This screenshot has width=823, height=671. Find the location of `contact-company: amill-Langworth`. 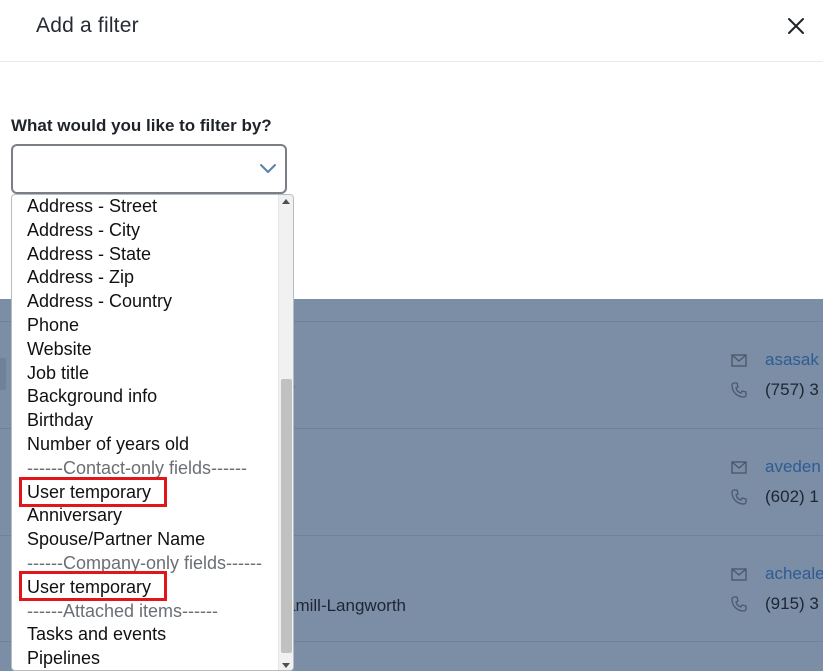

contact-company: amill-Langworth is located at coordinates (346, 605).